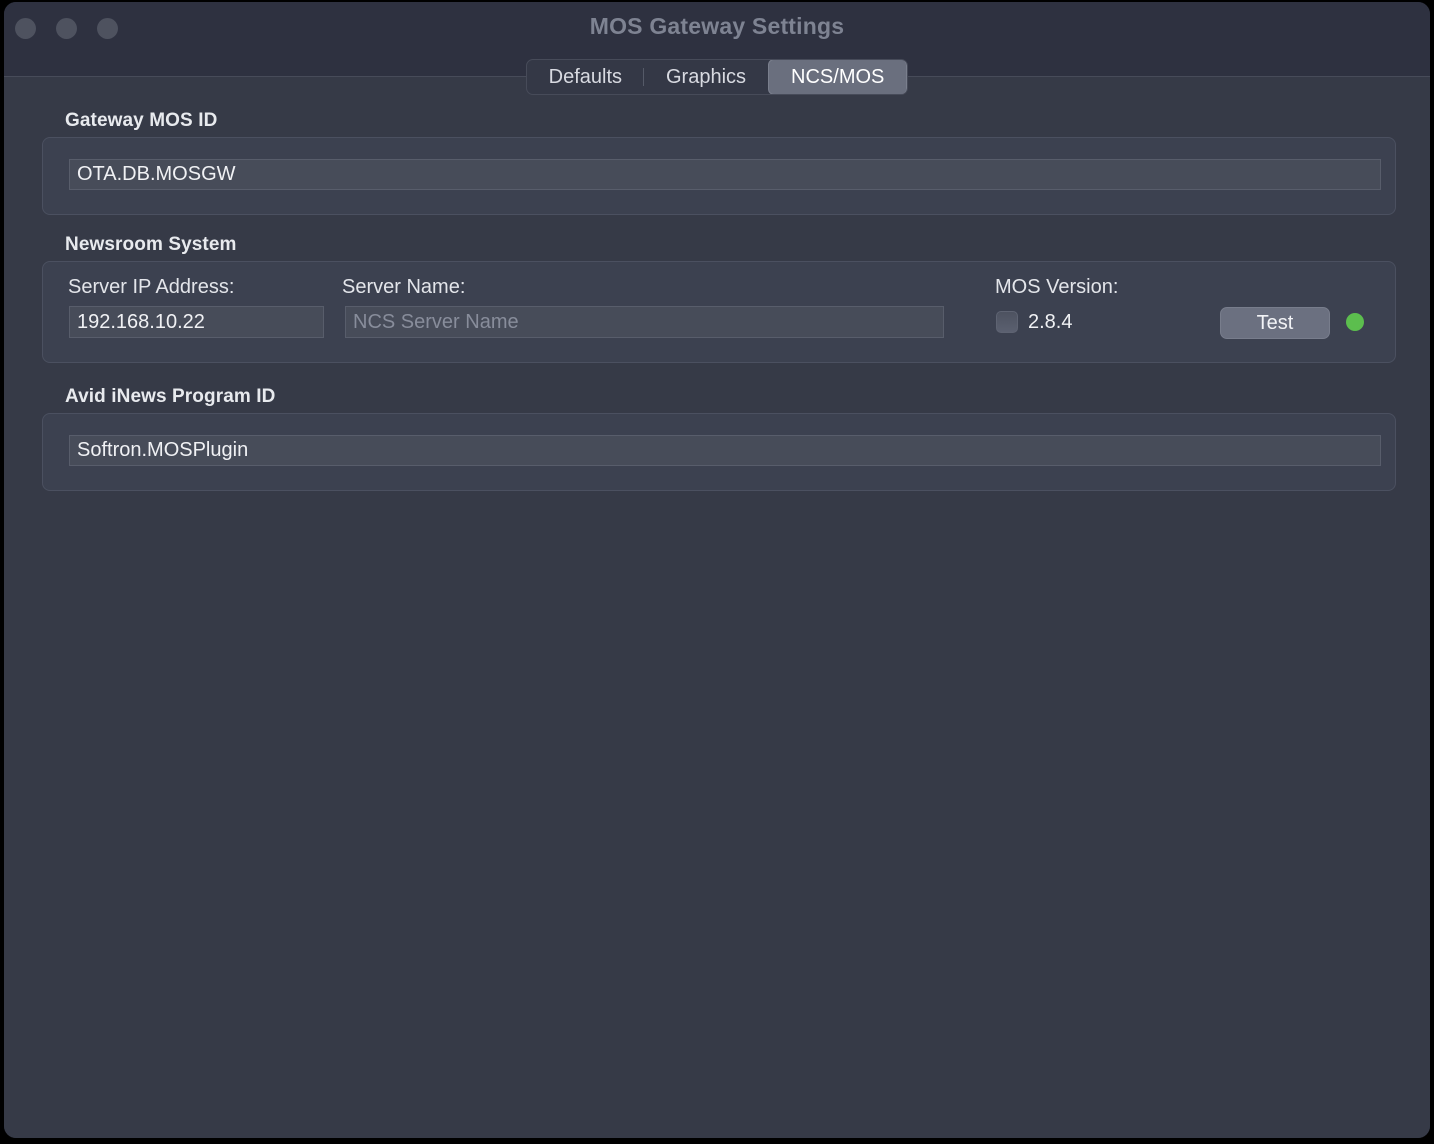 The height and width of the screenshot is (1144, 1434). Describe the element at coordinates (196, 322) in the screenshot. I see `server-ip-address-input: 192.168.10.22` at that location.